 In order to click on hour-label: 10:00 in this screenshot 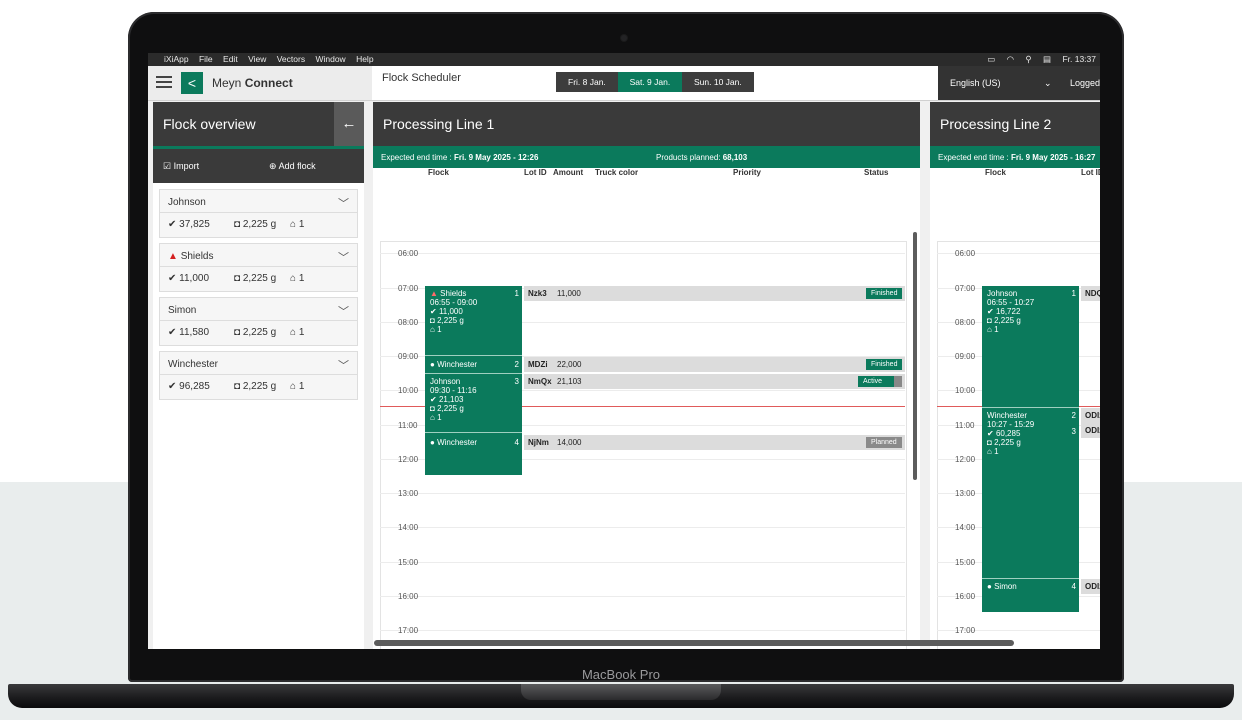, I will do `click(965, 390)`.